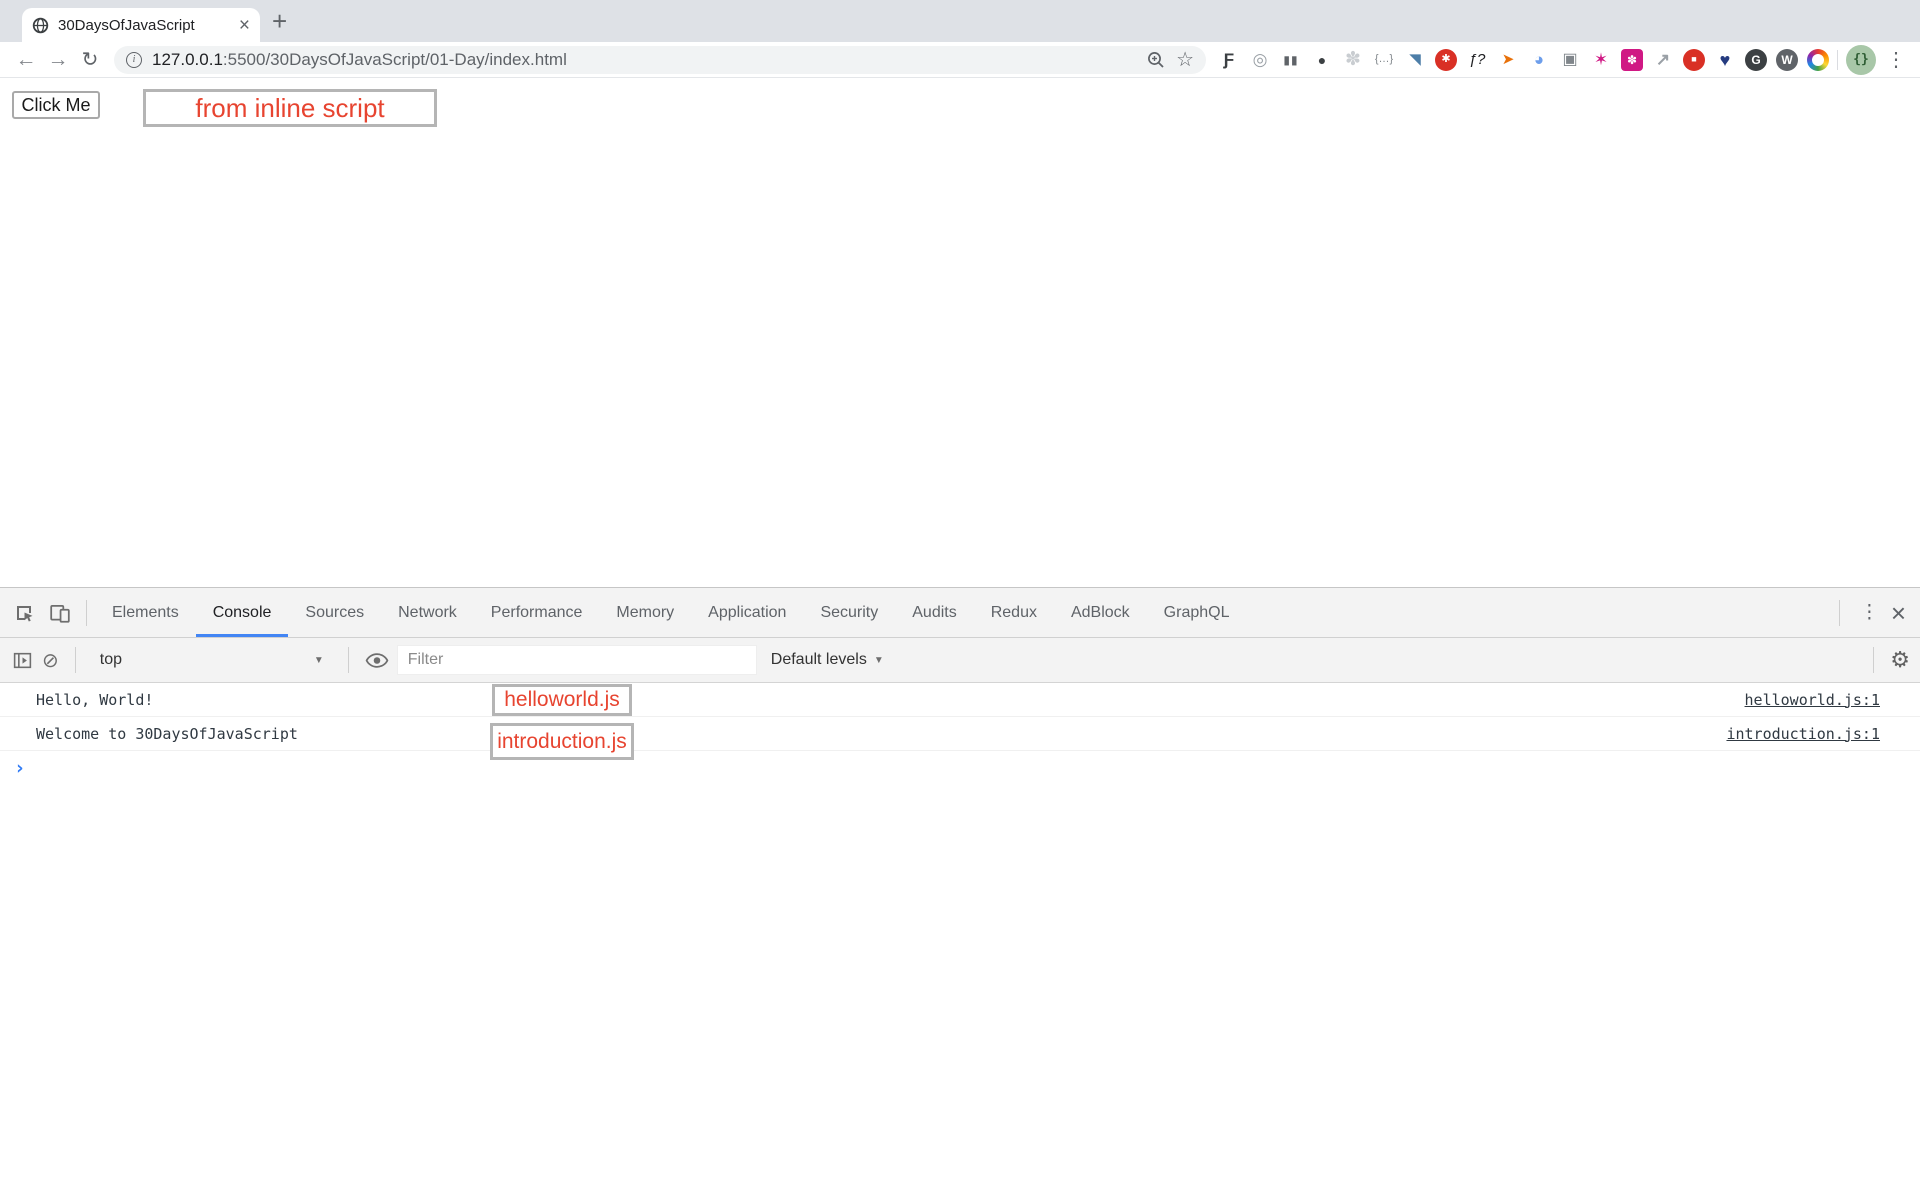 The image size is (1920, 1200). Describe the element at coordinates (934, 612) in the screenshot. I see `tab-audits: Audits` at that location.